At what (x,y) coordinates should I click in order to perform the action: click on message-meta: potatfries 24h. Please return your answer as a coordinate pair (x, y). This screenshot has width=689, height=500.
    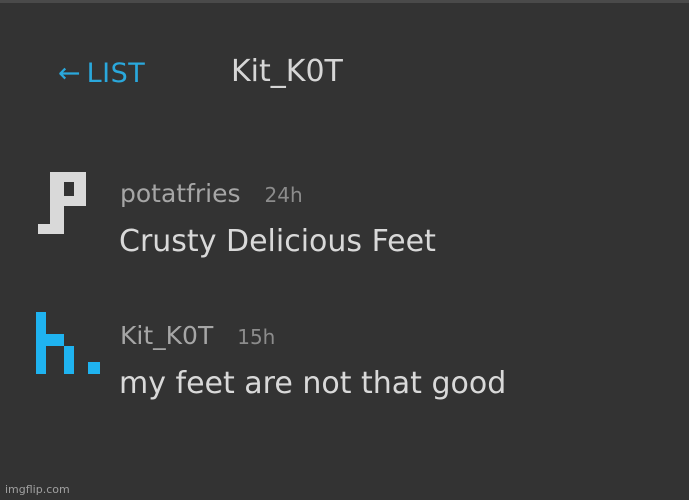
    Looking at the image, I should click on (211, 194).